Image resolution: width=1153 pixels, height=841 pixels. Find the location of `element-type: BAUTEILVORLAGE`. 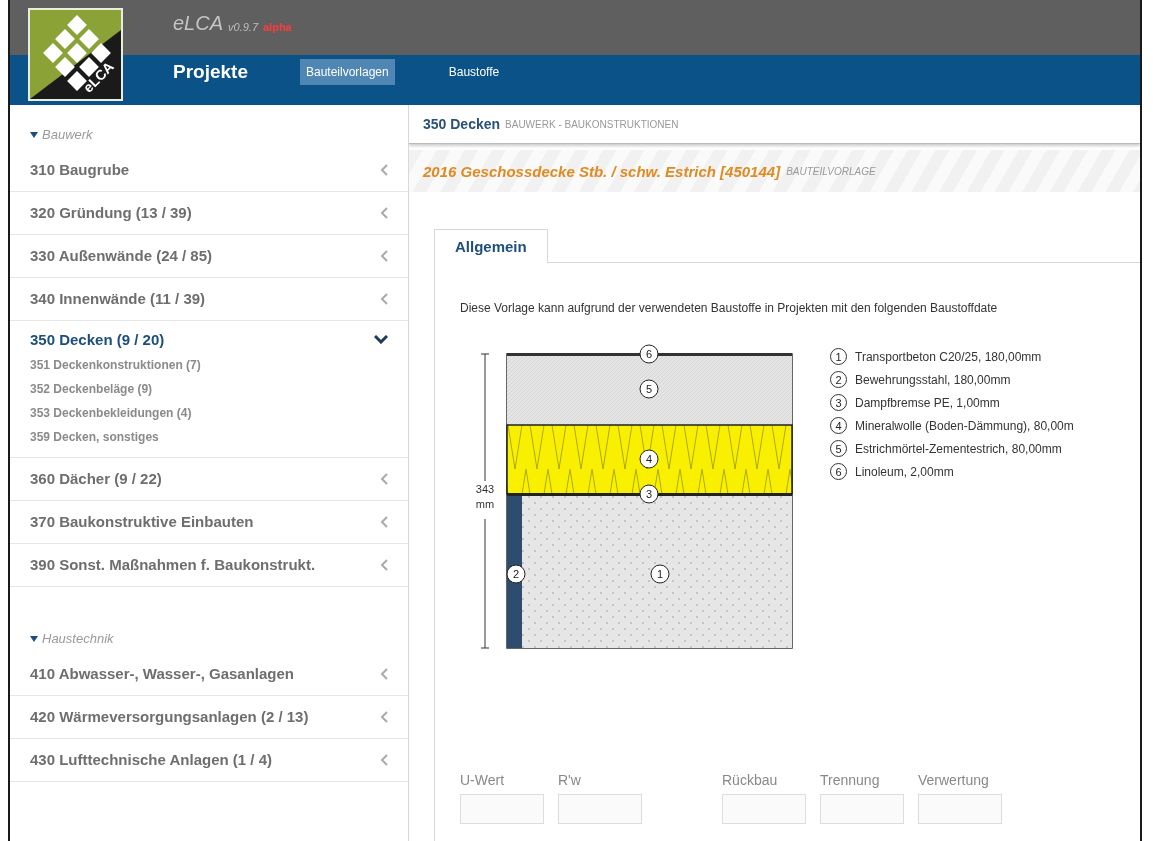

element-type: BAUTEILVORLAGE is located at coordinates (831, 171).